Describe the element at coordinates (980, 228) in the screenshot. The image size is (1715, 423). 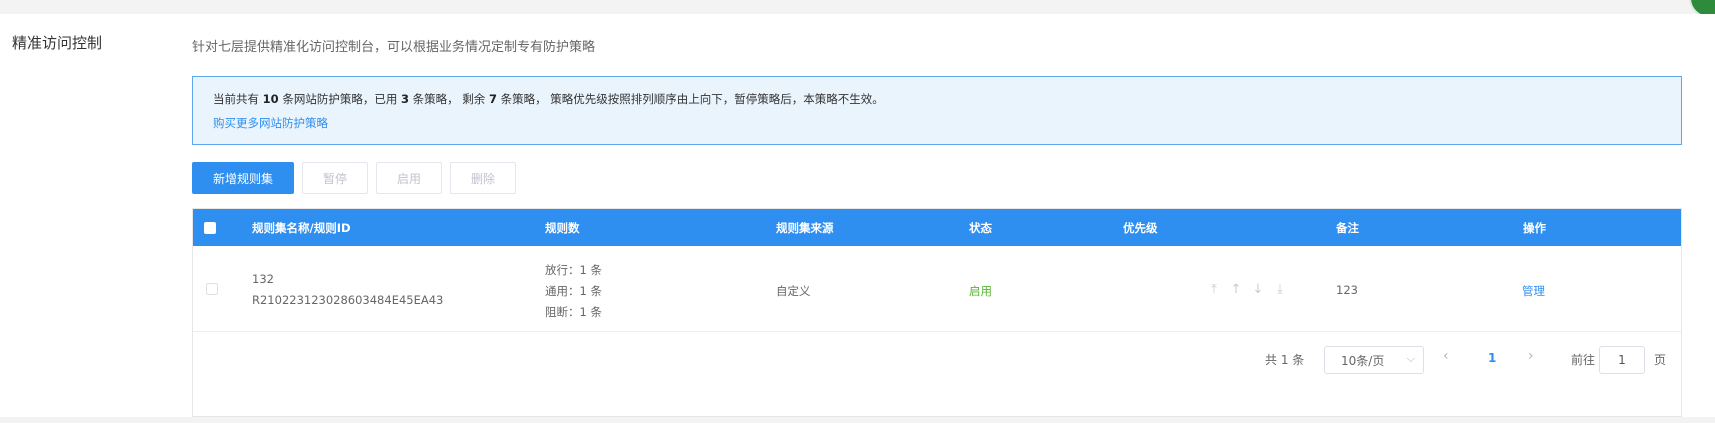
I see `header-status: 状态` at that location.